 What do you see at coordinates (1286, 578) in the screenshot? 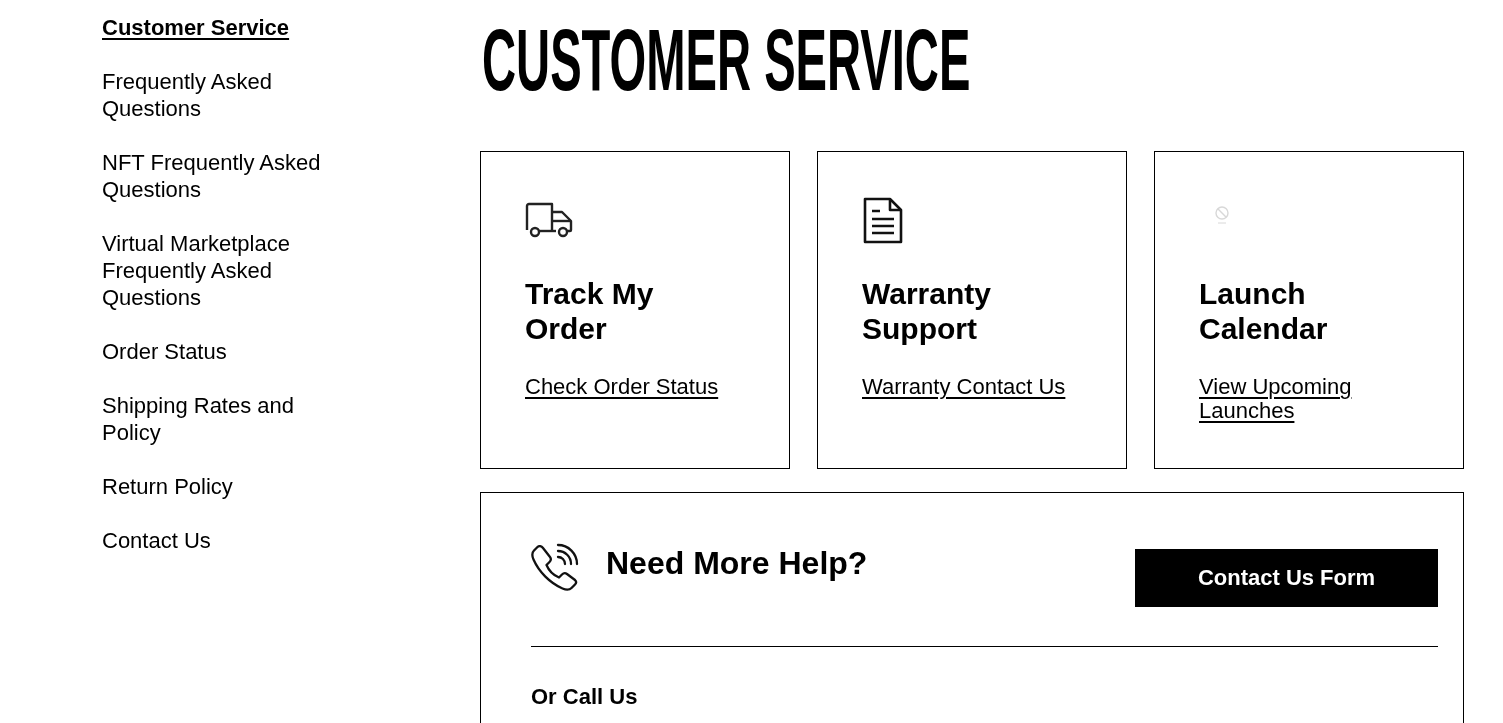
I see `contact-form-button: Contact Us Form` at bounding box center [1286, 578].